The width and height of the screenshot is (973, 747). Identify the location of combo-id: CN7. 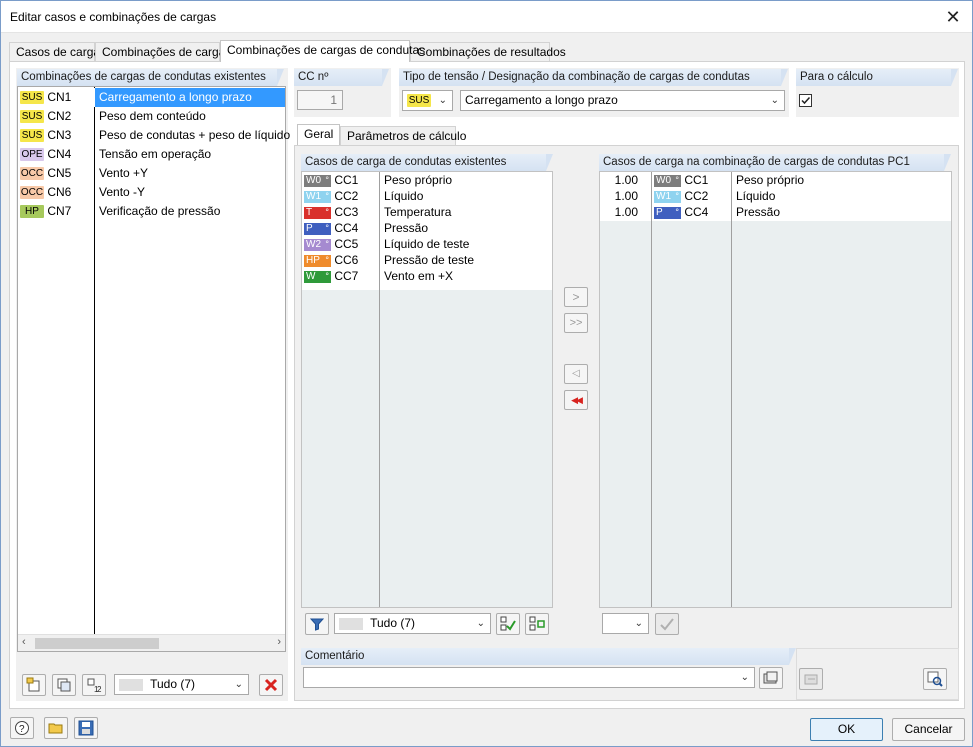
(59, 211).